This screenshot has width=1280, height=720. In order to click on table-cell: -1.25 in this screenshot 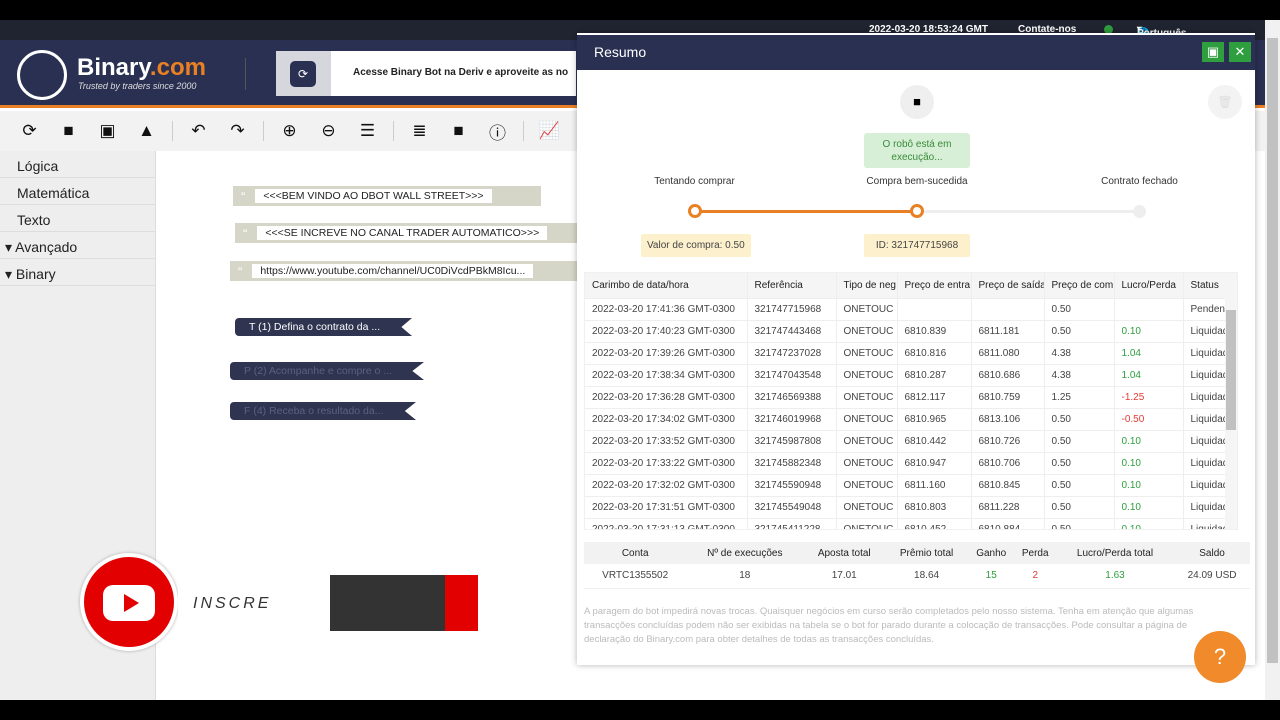, I will do `click(1149, 396)`.